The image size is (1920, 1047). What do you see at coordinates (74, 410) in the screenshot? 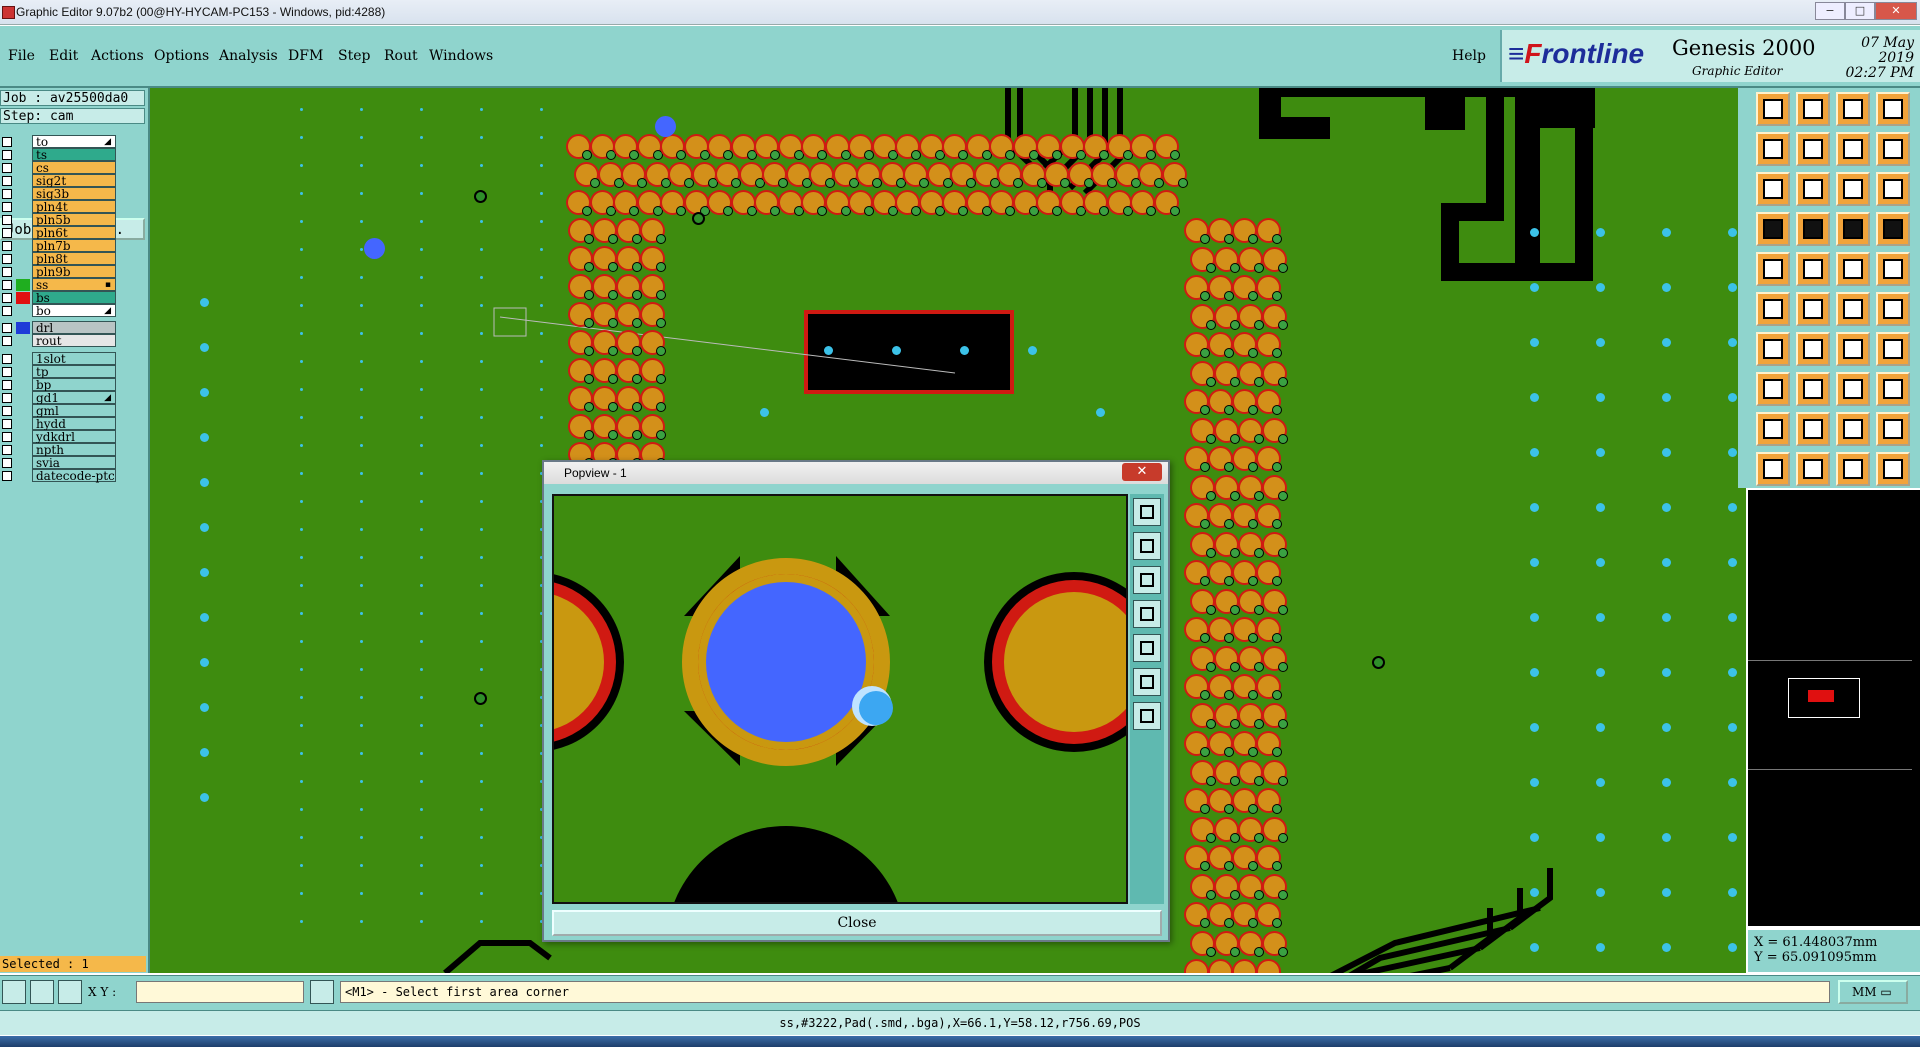
I see `layer-name: gml` at bounding box center [74, 410].